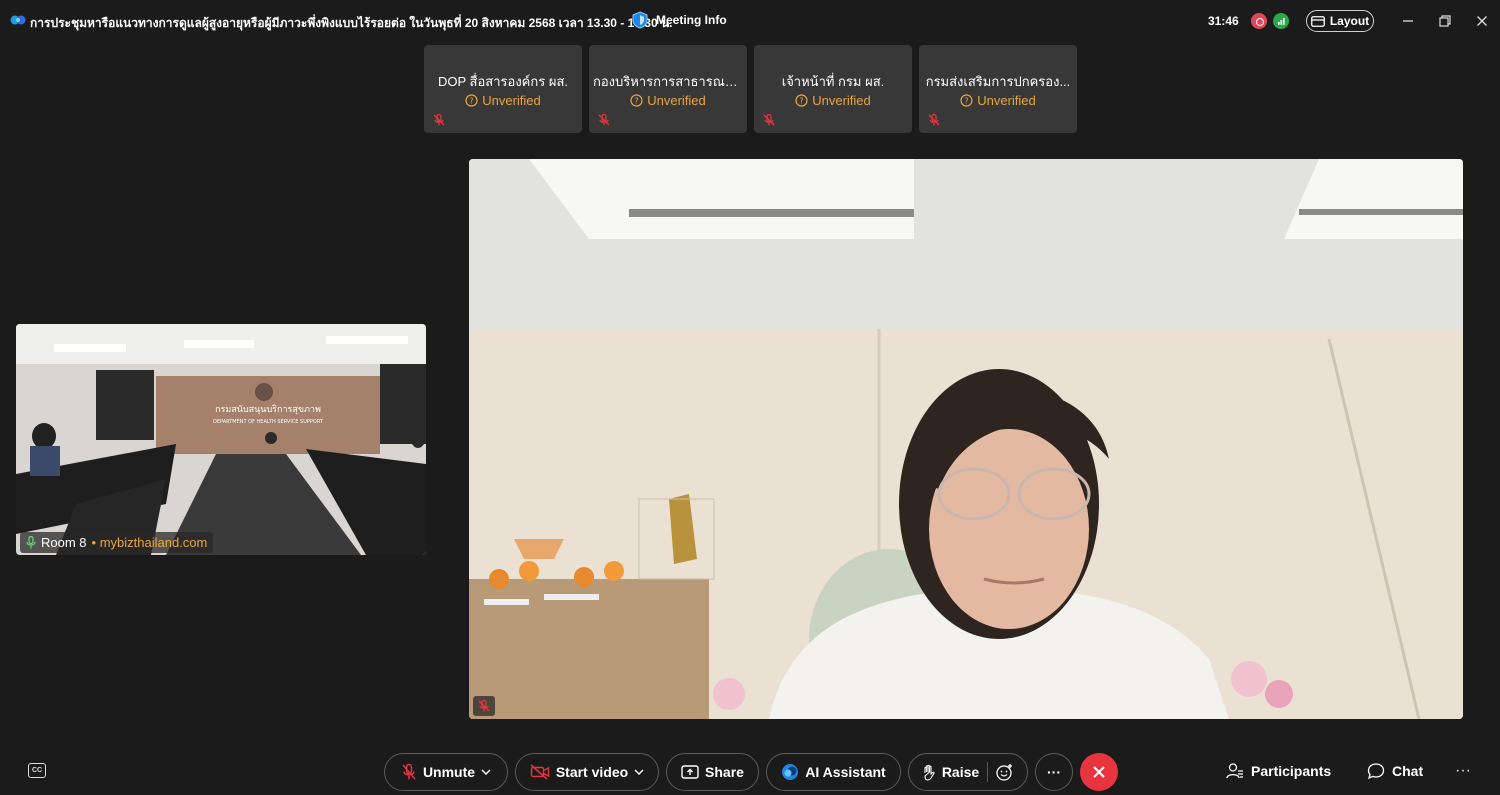  I want to click on restore-icon, so click(1445, 21).